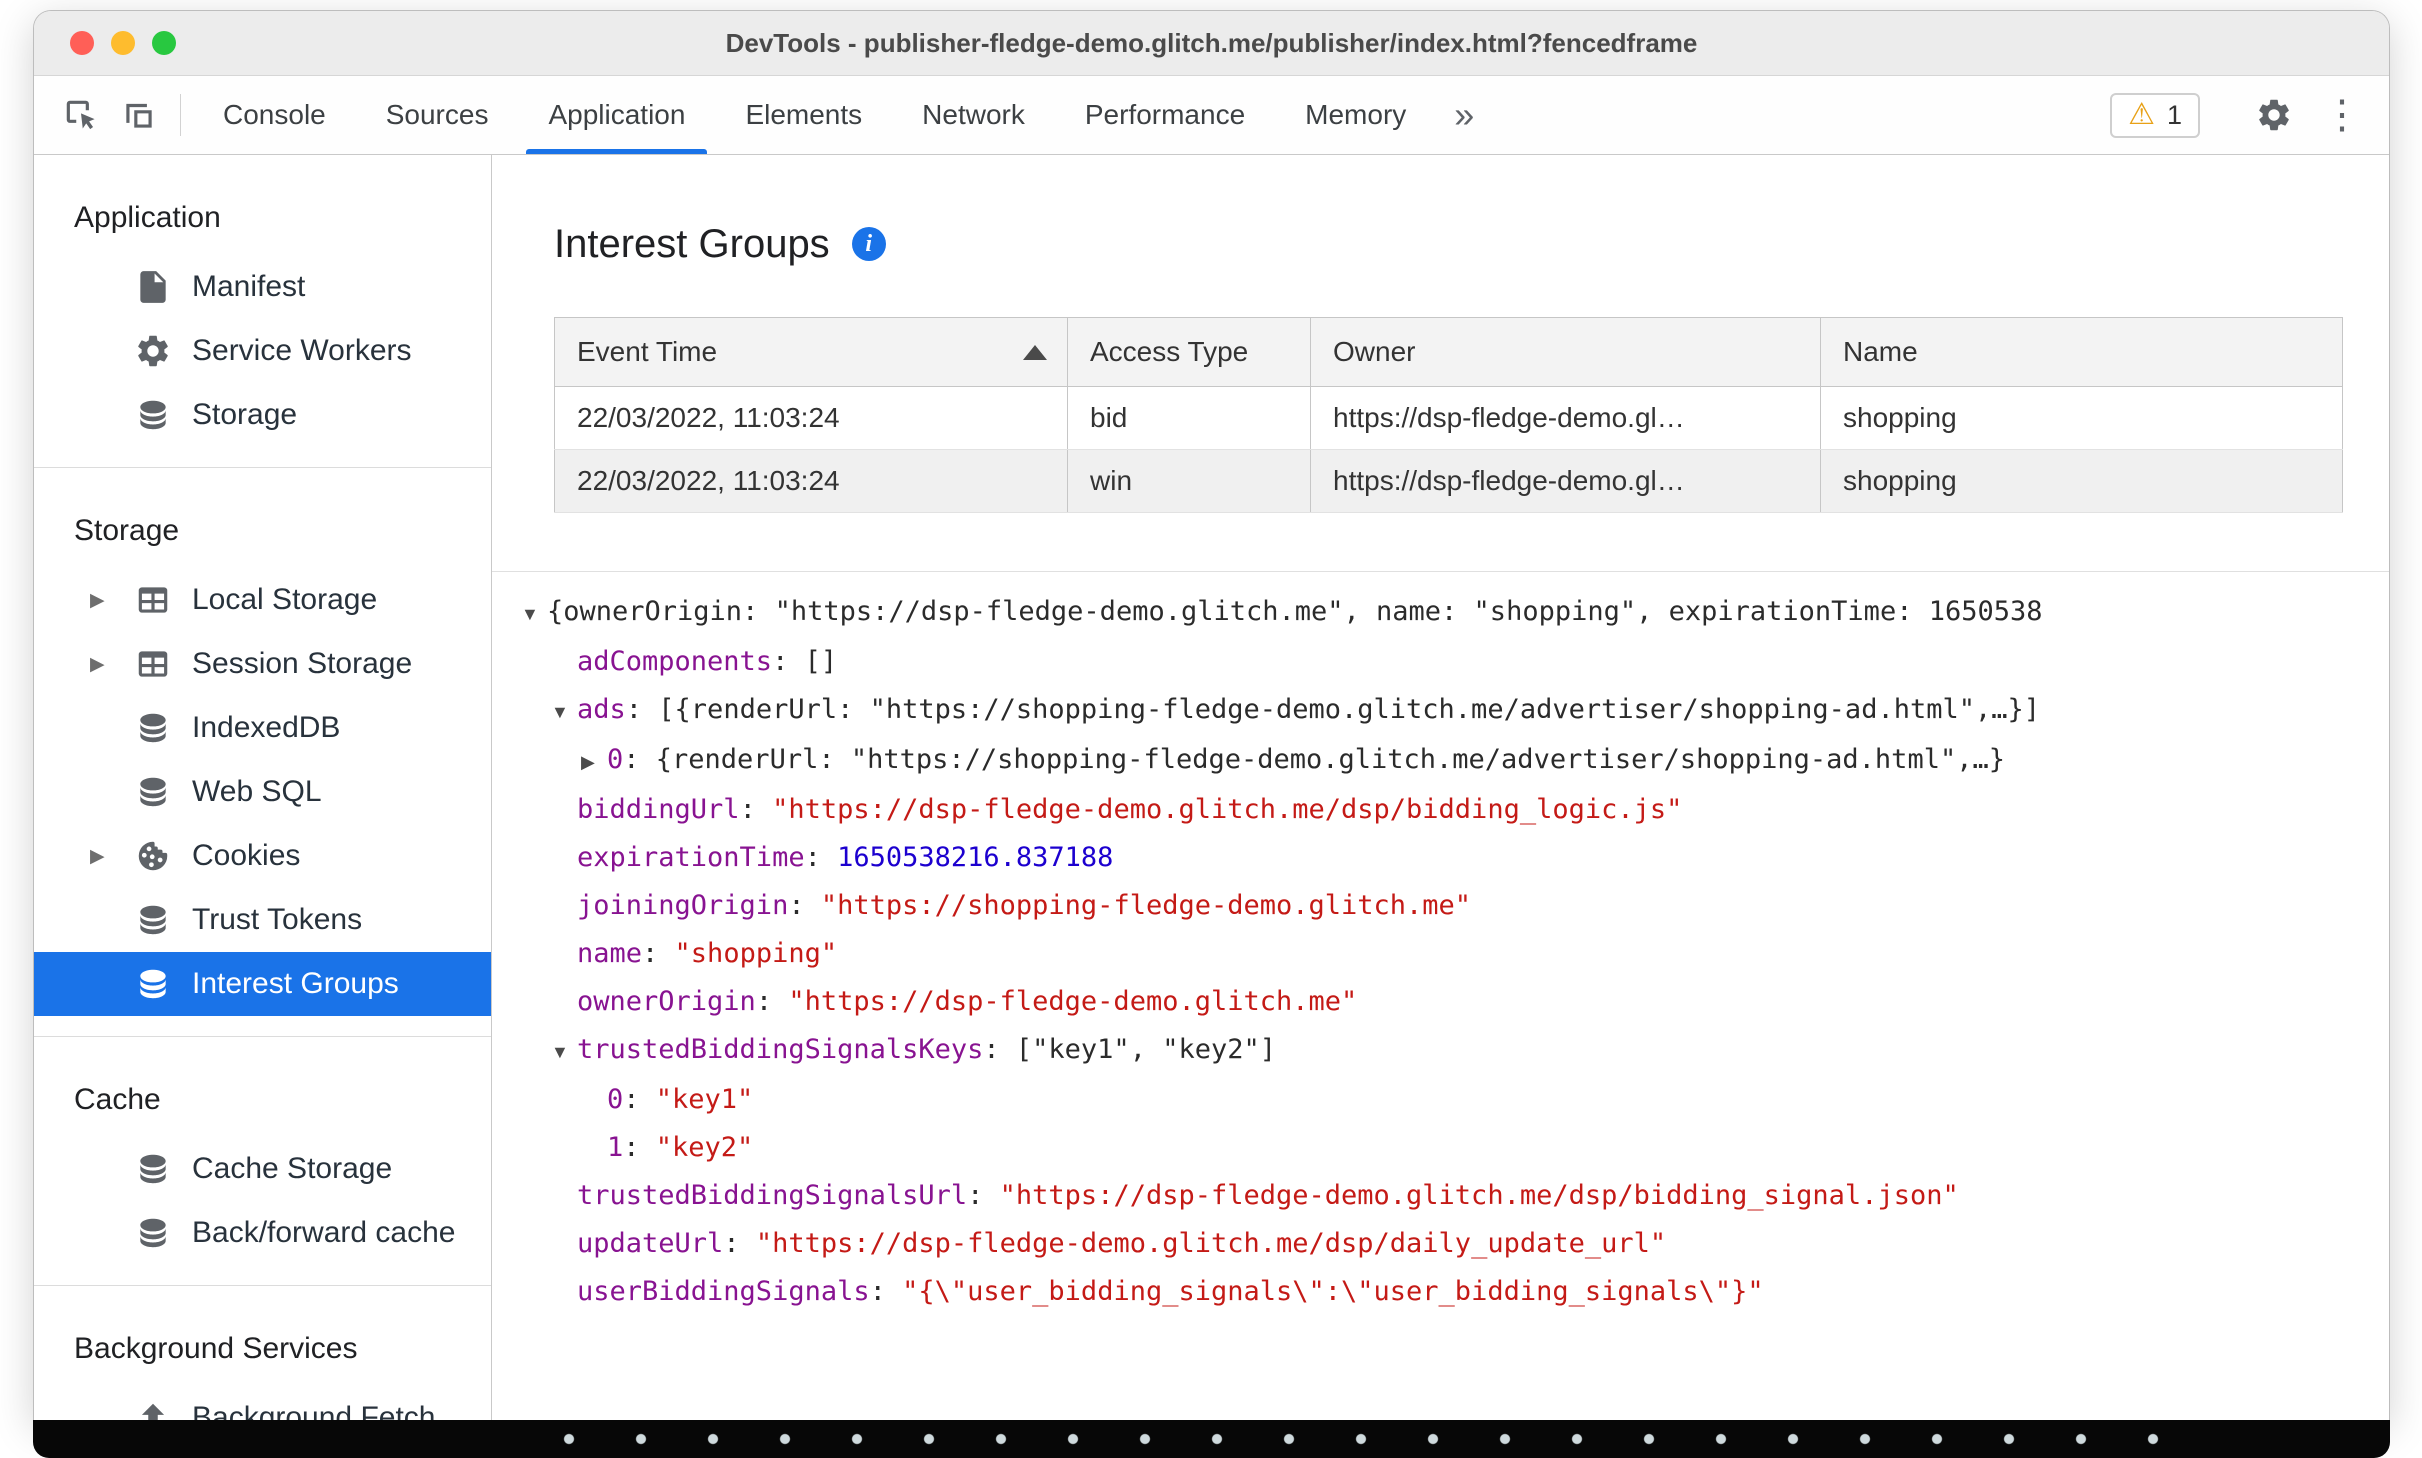 Image resolution: width=2422 pixels, height=1458 pixels. Describe the element at coordinates (274, 115) in the screenshot. I see `tab-console: Console` at that location.